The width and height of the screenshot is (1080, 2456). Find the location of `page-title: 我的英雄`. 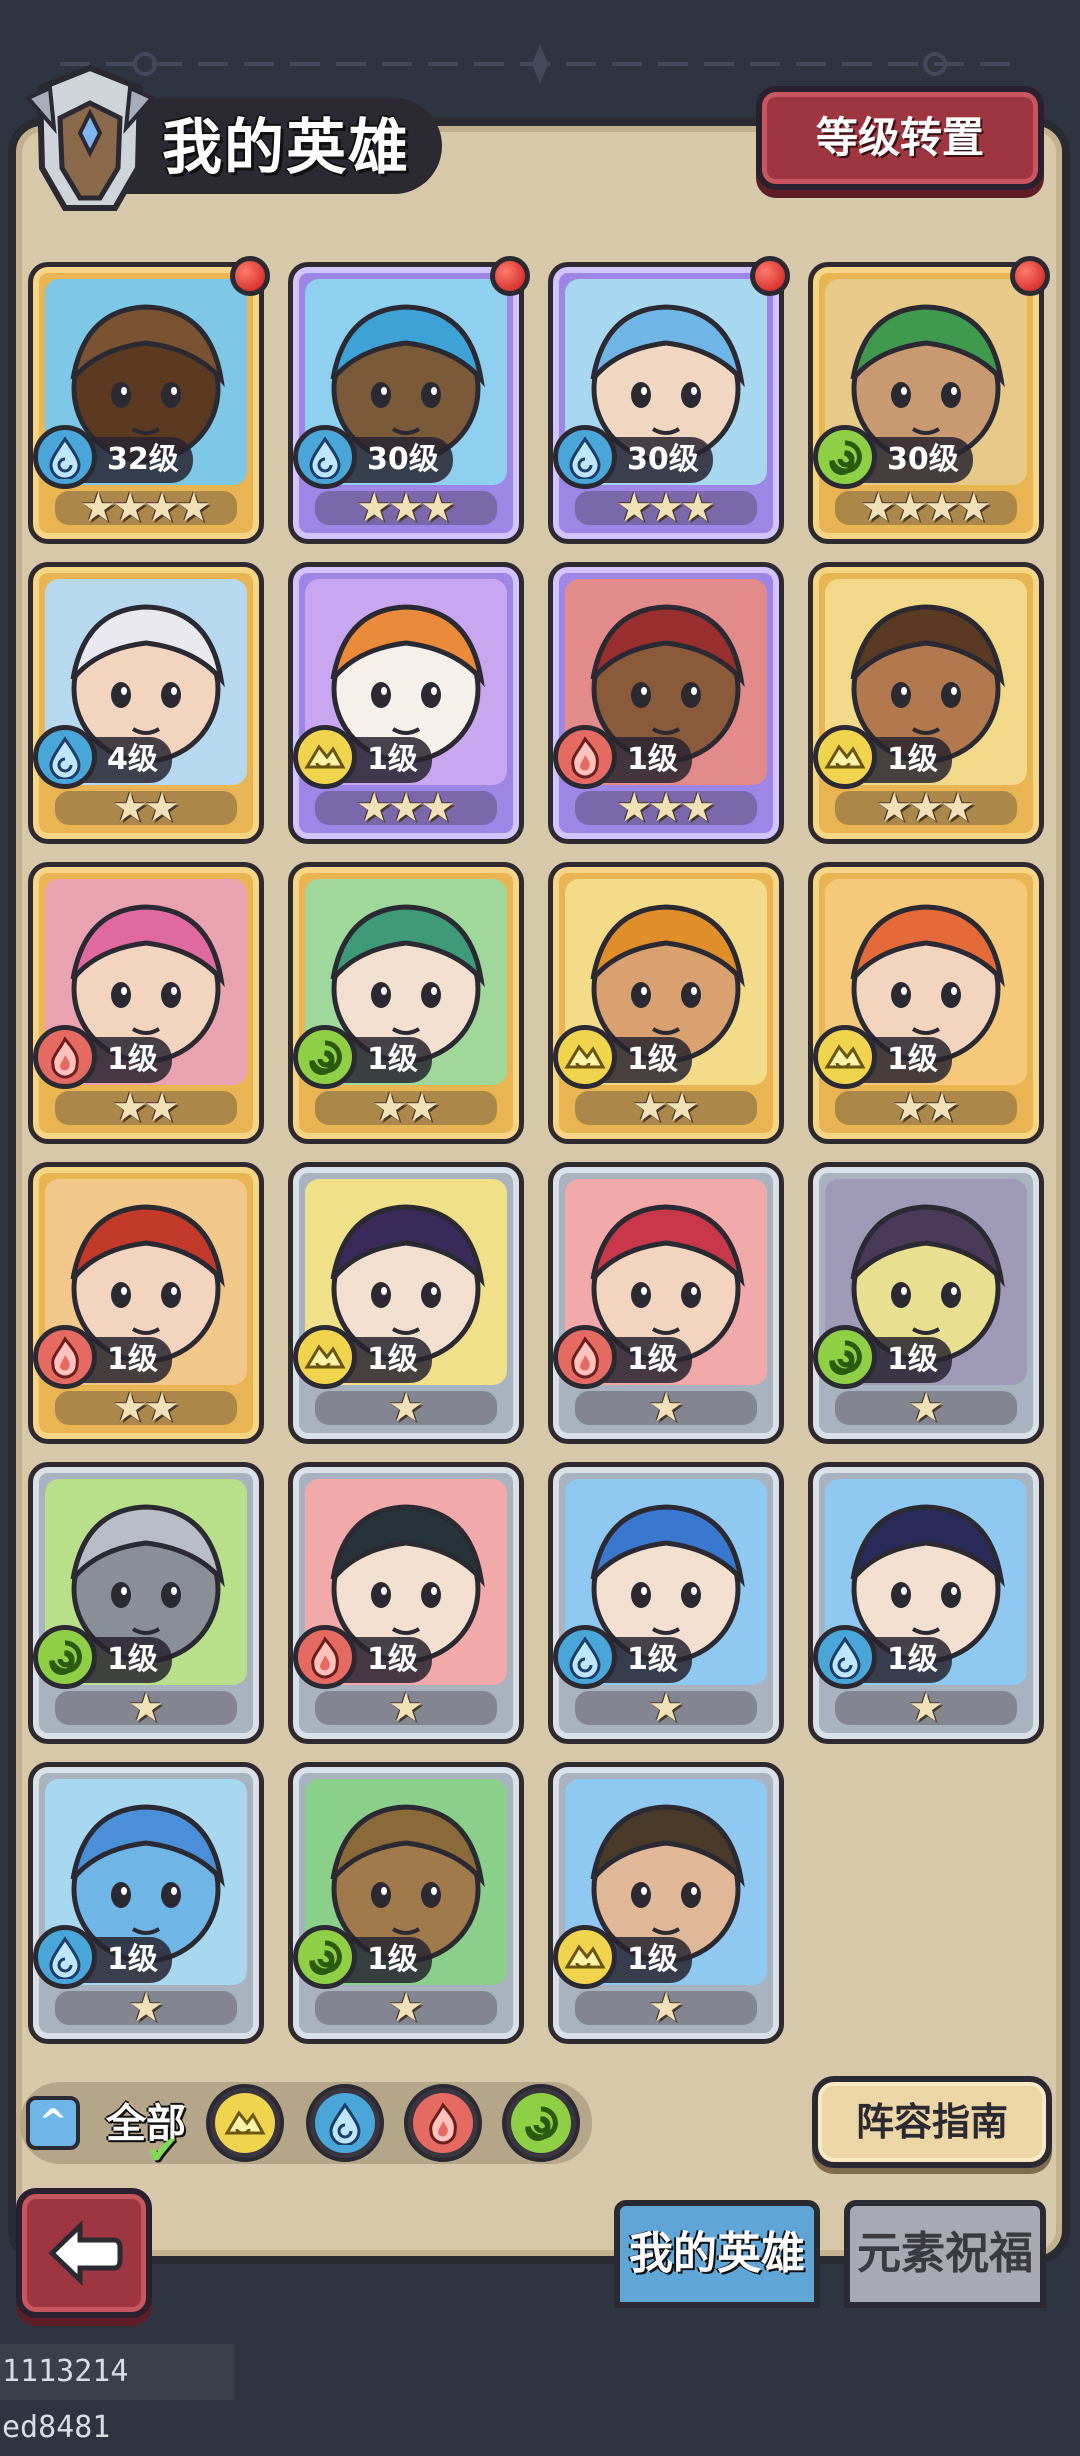

page-title: 我的英雄 is located at coordinates (286, 148).